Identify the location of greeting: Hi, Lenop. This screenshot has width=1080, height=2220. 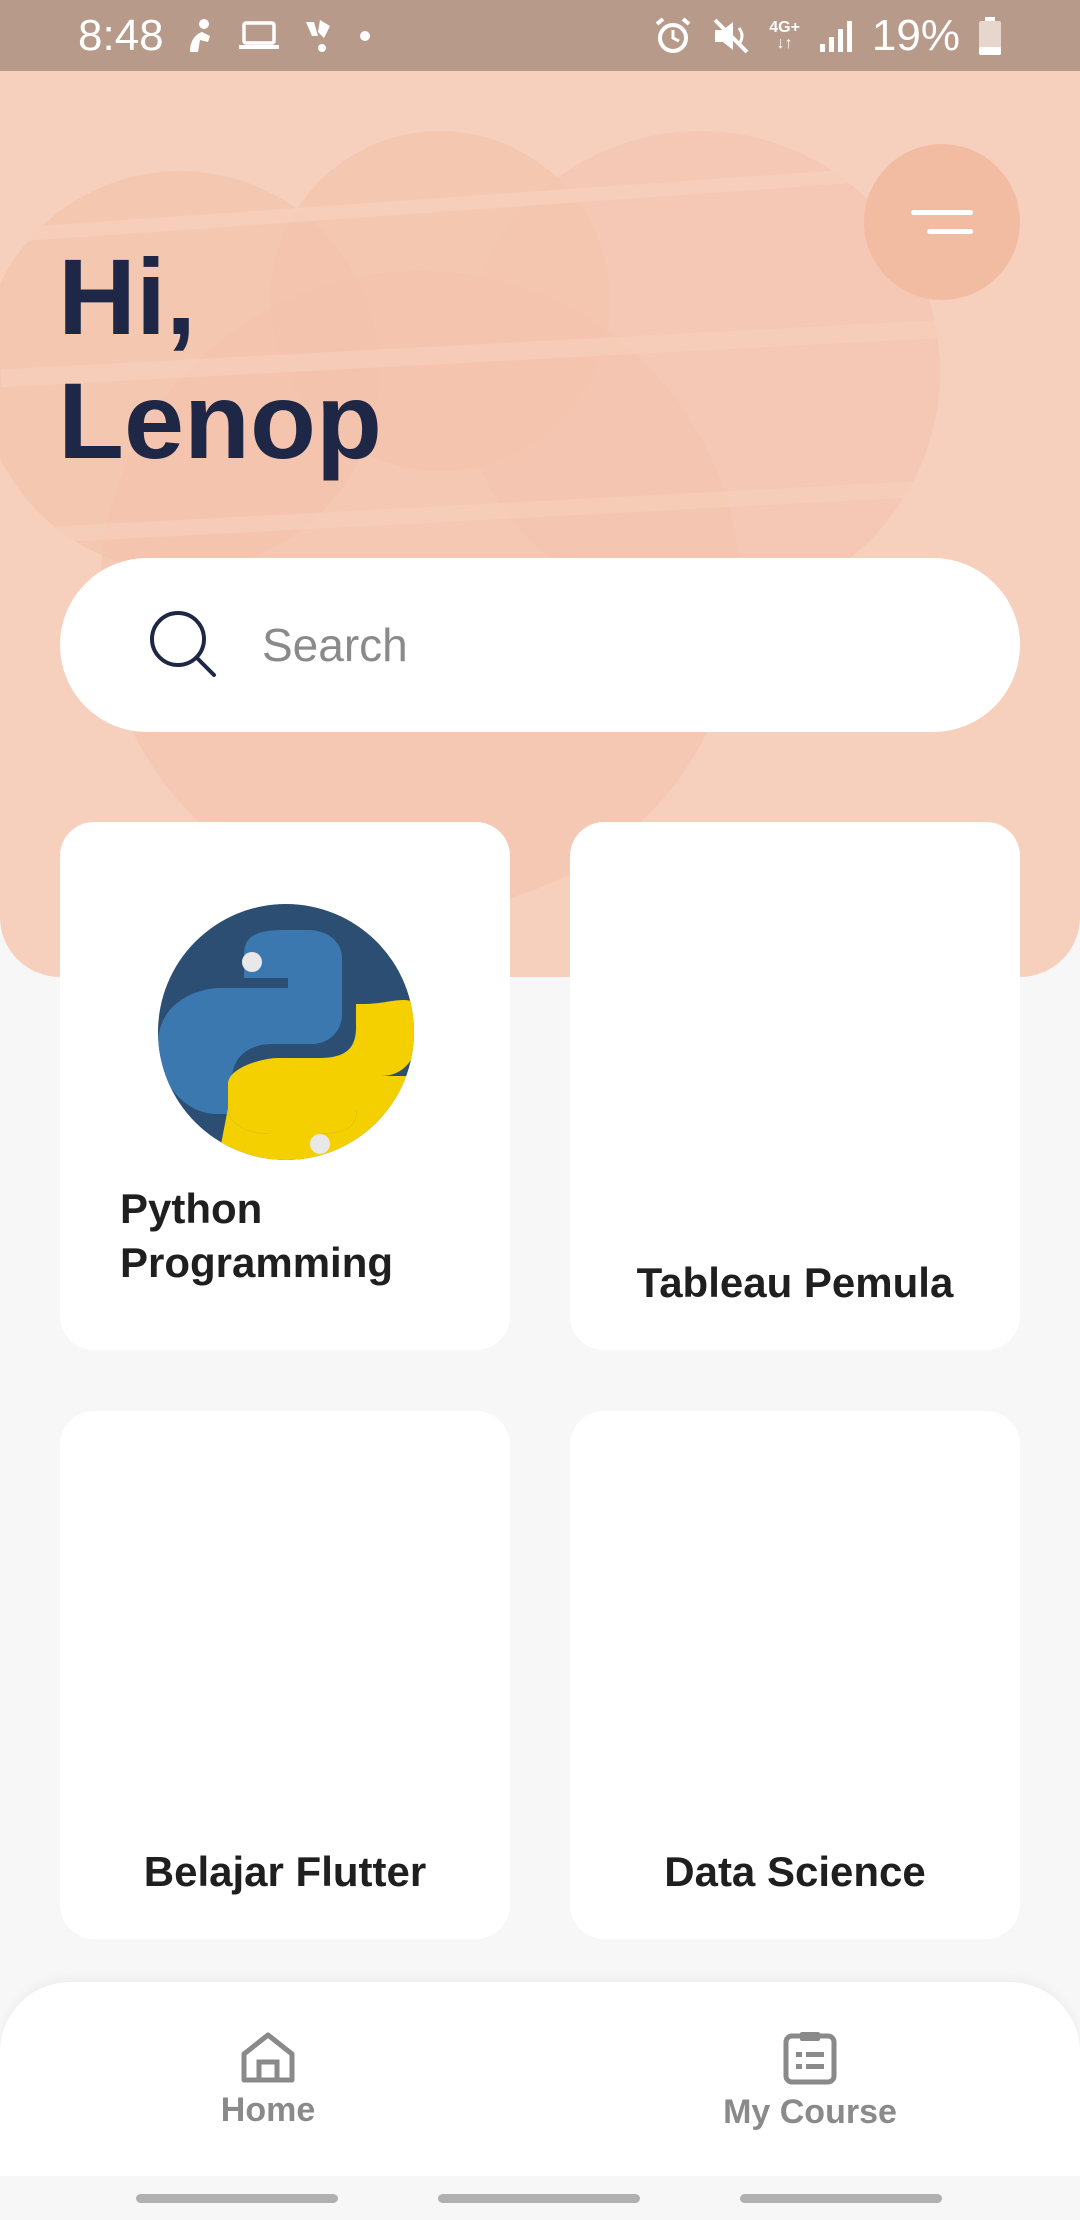
(220, 359).